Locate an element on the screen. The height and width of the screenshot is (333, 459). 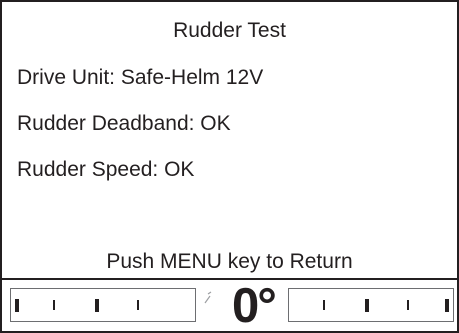
rudder-angle-readout: 0° is located at coordinates (254, 306).